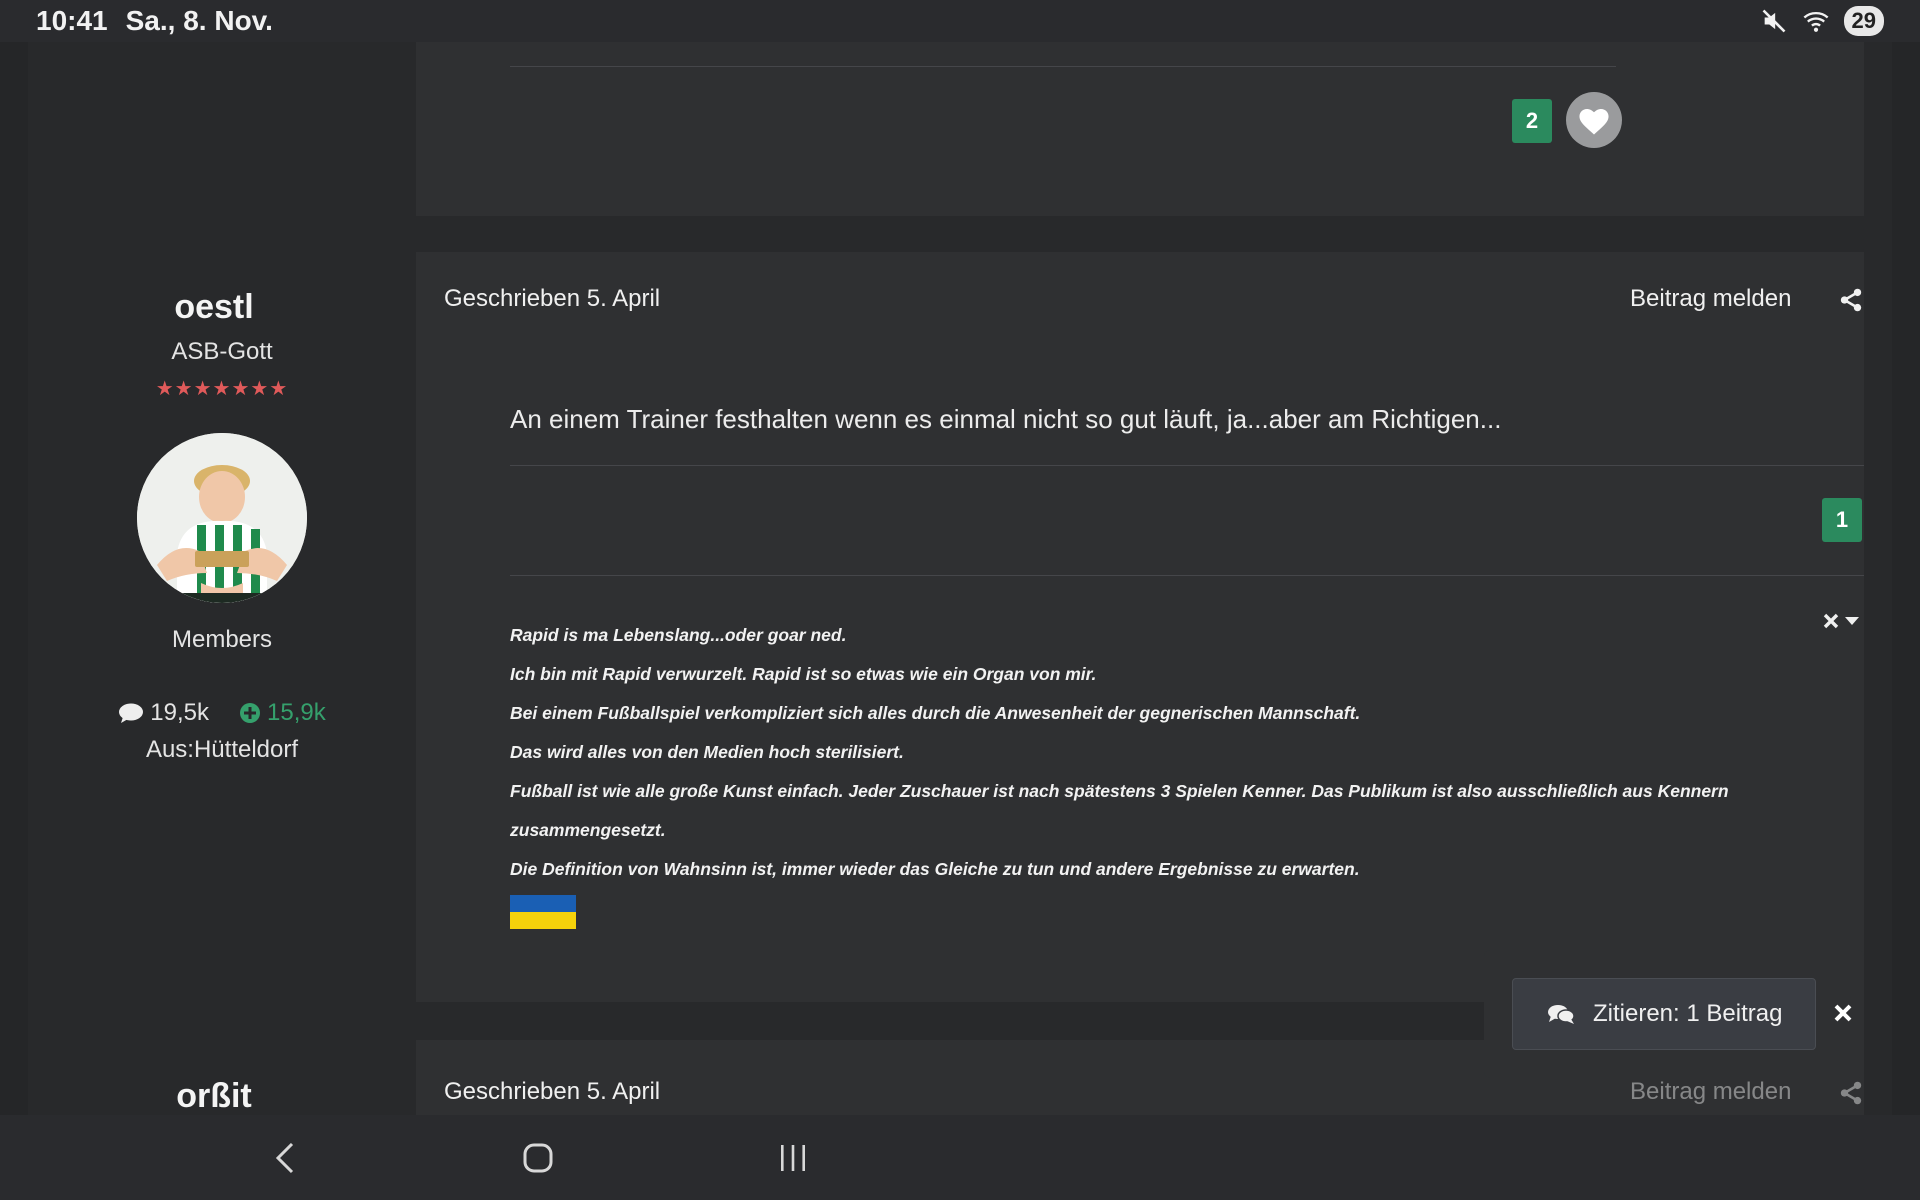 This screenshot has width=1920, height=1200. I want to click on posts-count-wrap: 19,5k, so click(163, 713).